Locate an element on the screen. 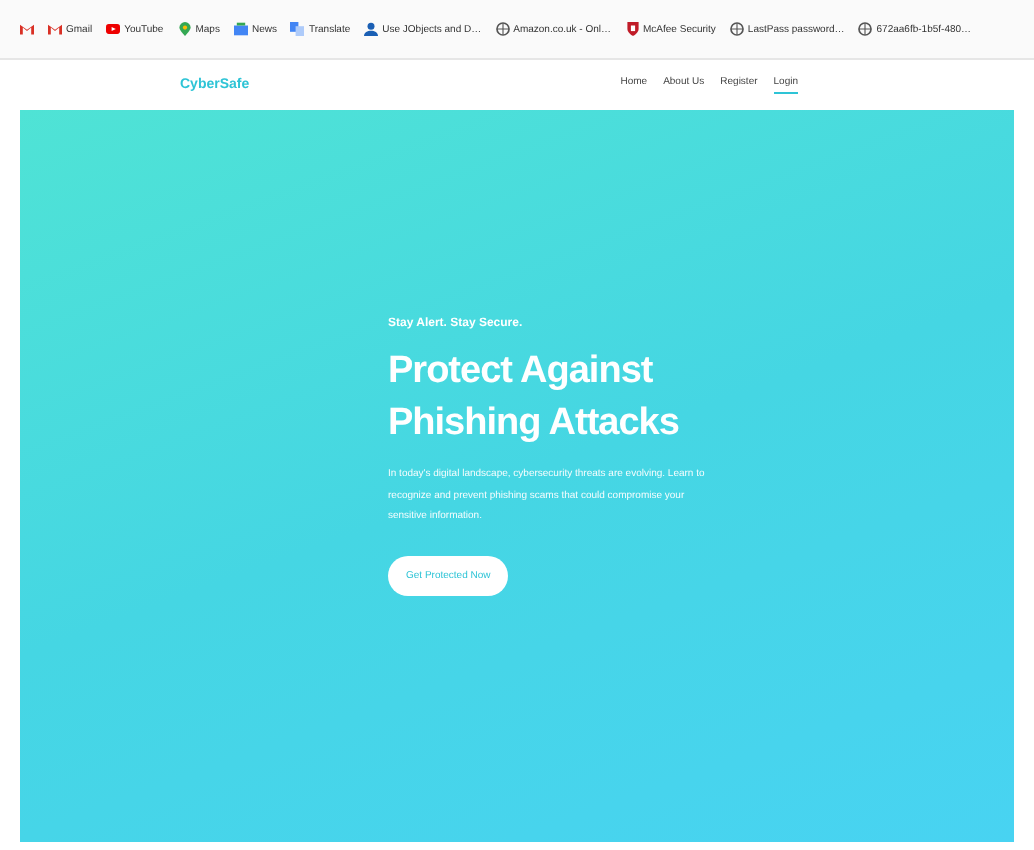 This screenshot has height=850, width=1034. hero-heading: Protect Against Phishing Attacks is located at coordinates (534, 398).